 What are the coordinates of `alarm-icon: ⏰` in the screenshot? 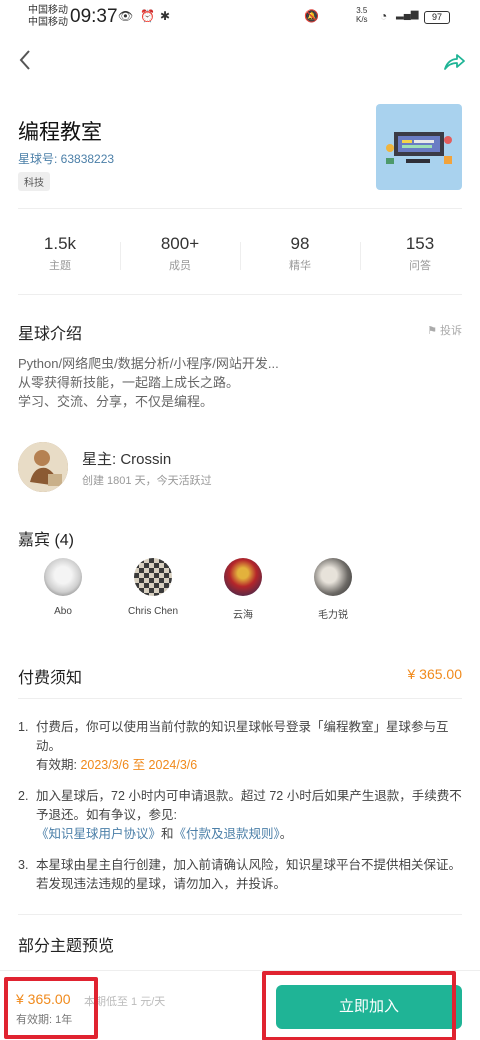 It's located at (147, 16).